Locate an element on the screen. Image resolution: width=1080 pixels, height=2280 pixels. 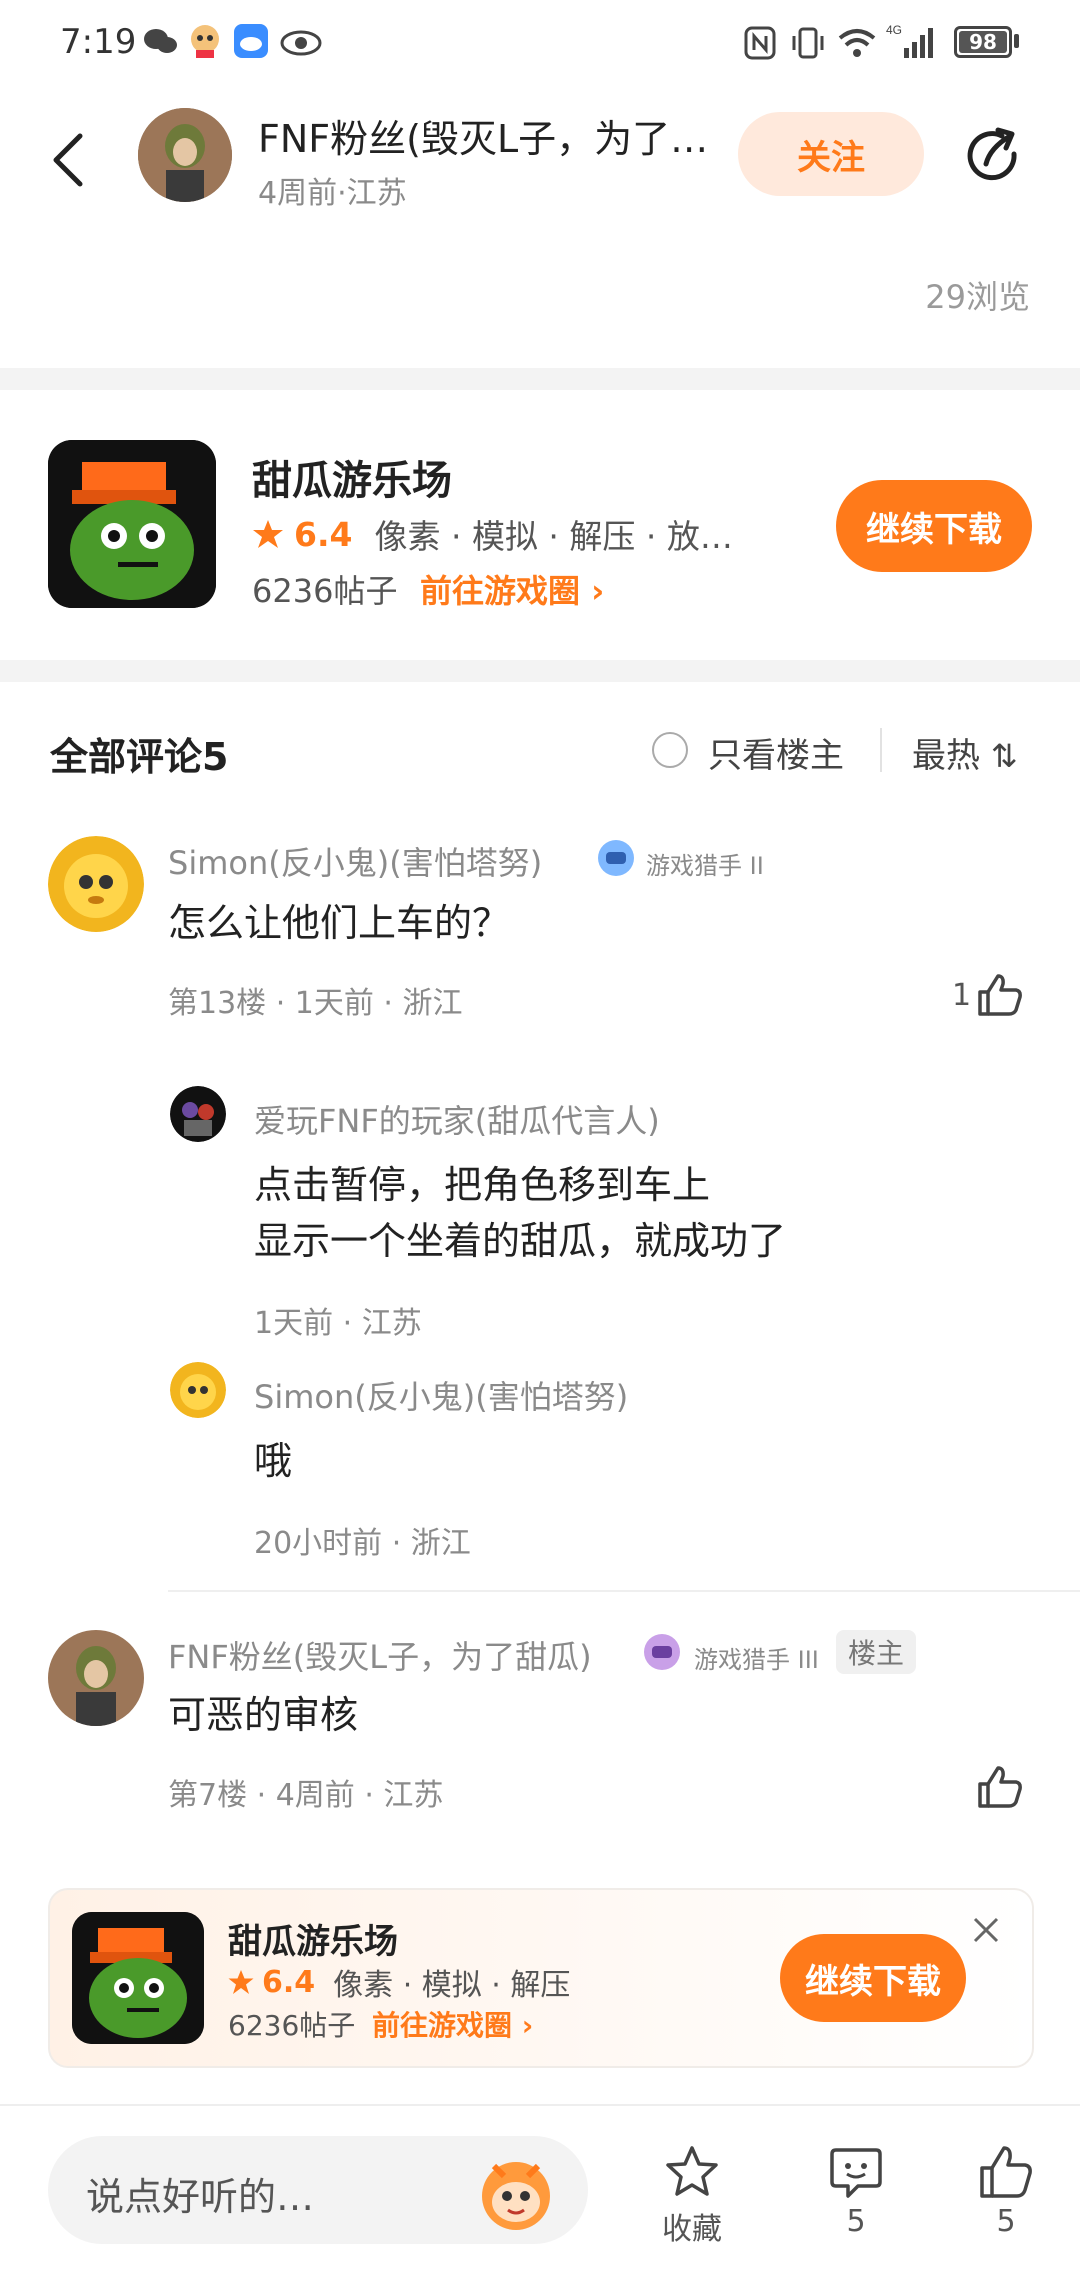
back-arrow-icon is located at coordinates (68, 160).